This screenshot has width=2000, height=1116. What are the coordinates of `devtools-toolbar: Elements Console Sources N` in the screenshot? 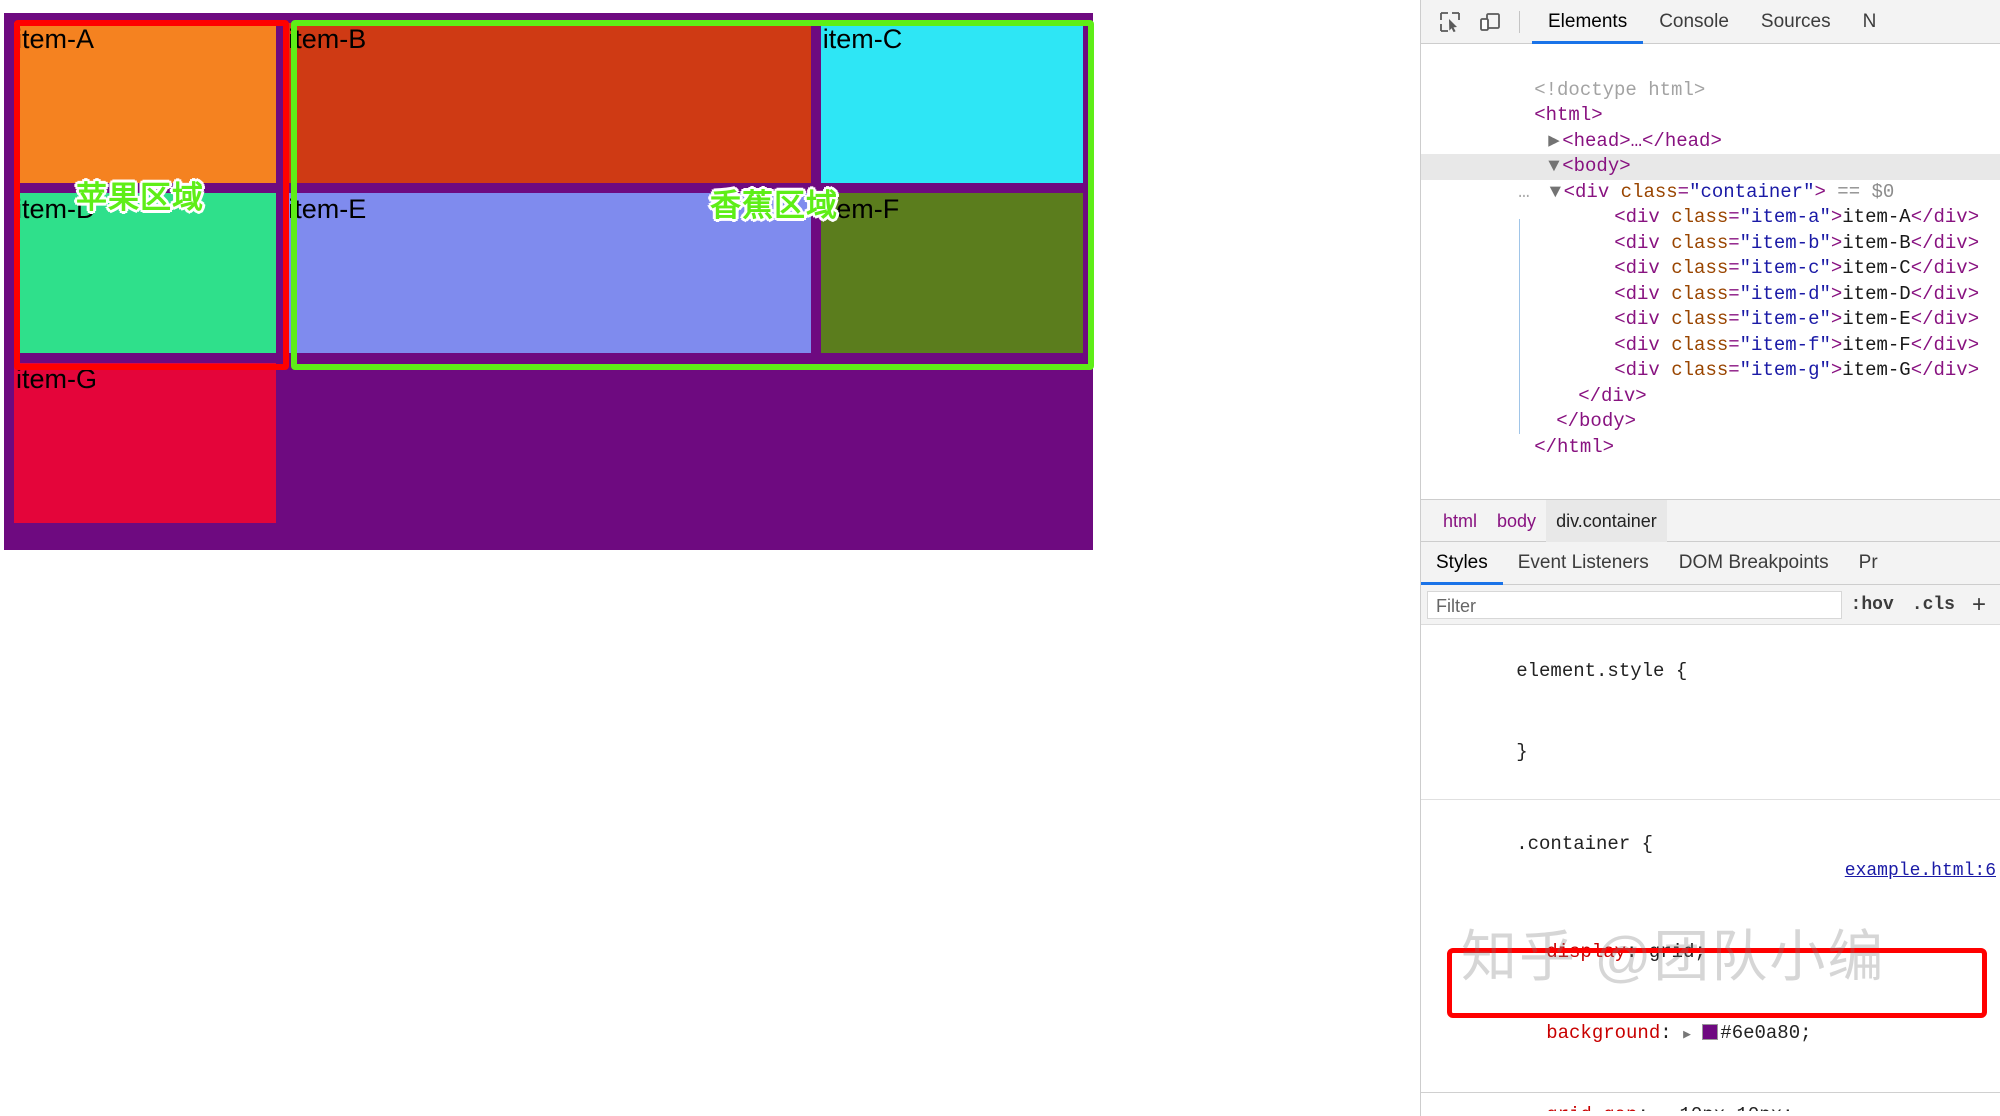 It's located at (1710, 22).